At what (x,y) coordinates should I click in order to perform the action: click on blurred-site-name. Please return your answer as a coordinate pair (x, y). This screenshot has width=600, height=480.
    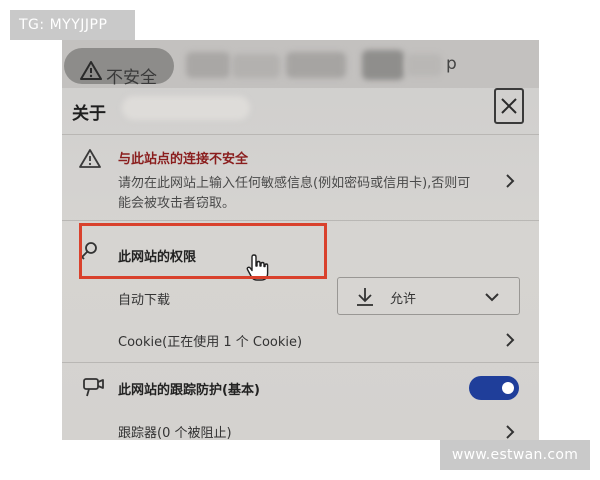
    Looking at the image, I should click on (186, 108).